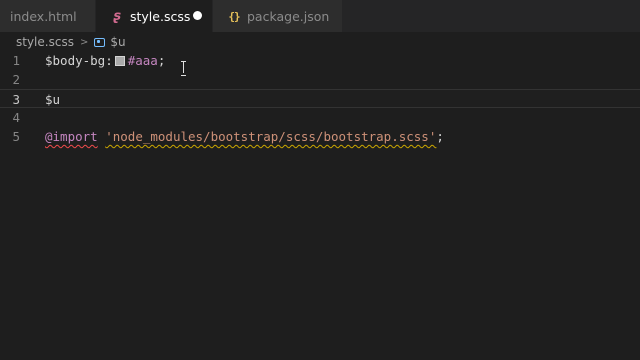  Describe the element at coordinates (234, 16) in the screenshot. I see `json-file-icon: {}` at that location.